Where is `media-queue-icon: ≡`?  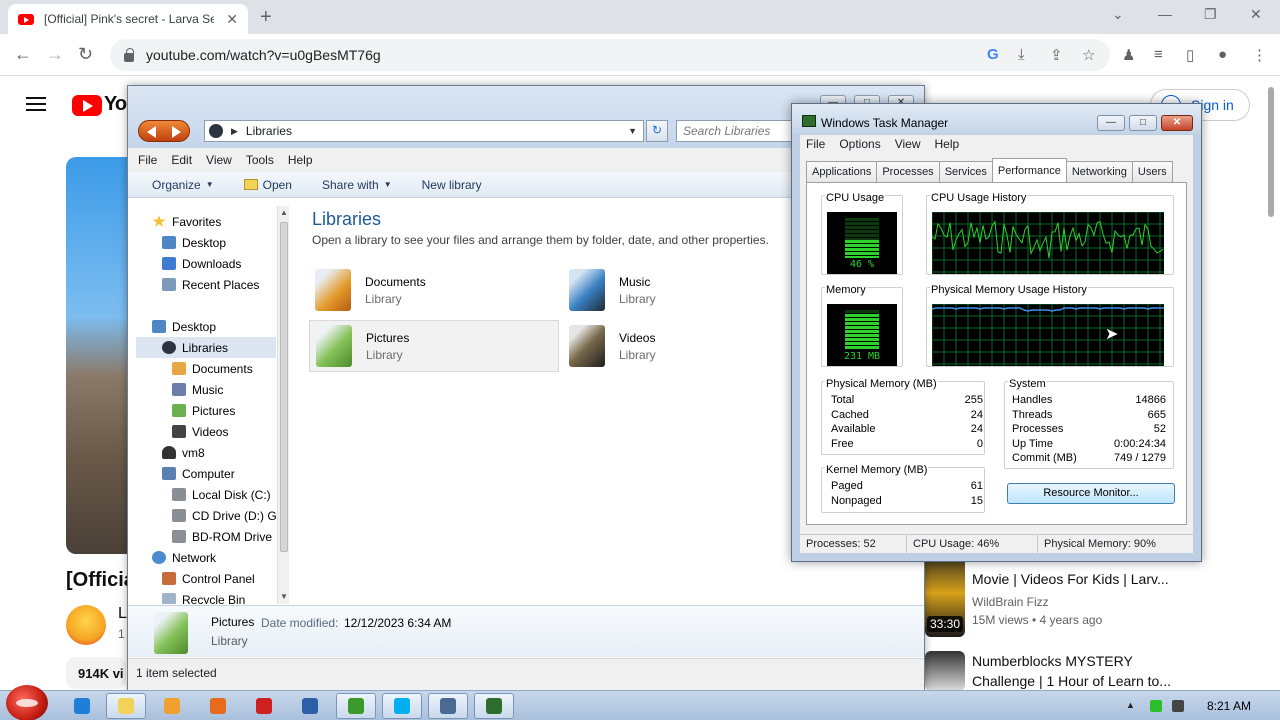 media-queue-icon: ≡ is located at coordinates (1158, 54).